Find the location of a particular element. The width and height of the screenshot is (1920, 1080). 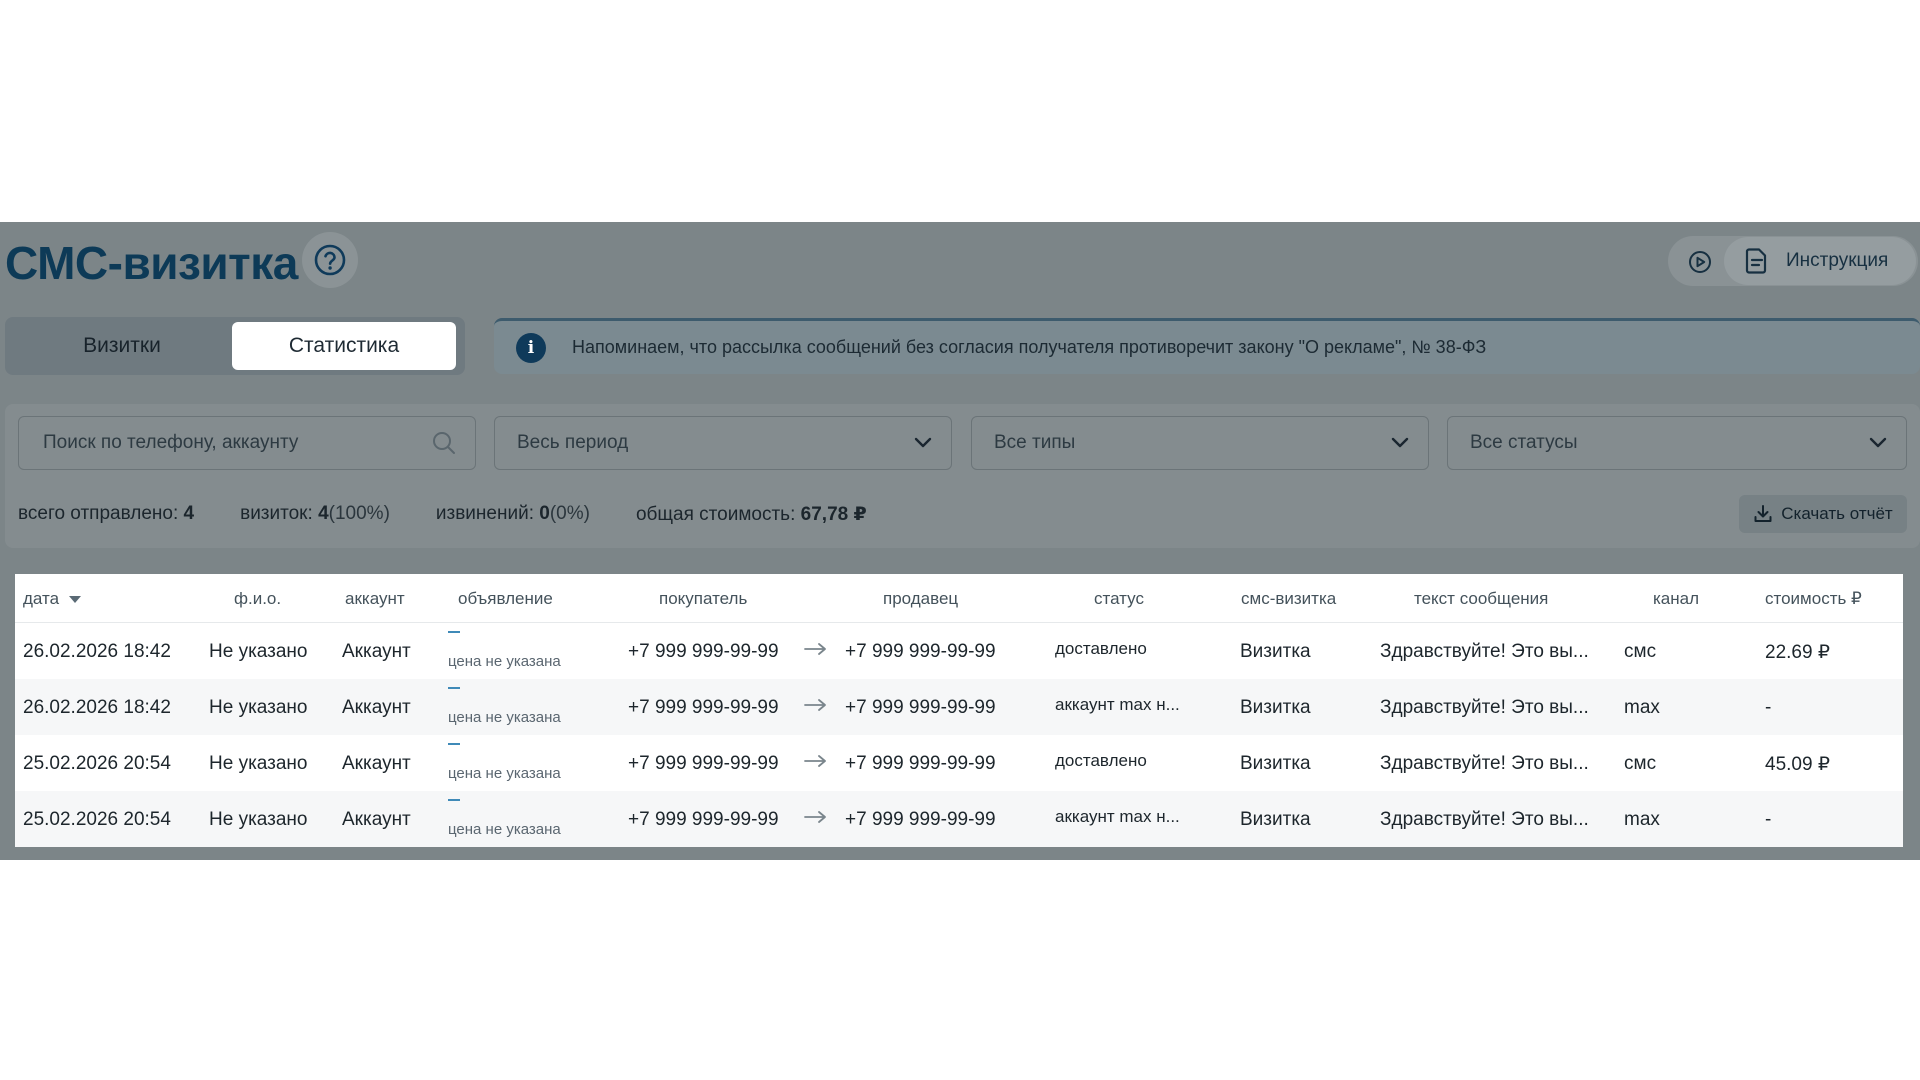

search-icon is located at coordinates (444, 443).